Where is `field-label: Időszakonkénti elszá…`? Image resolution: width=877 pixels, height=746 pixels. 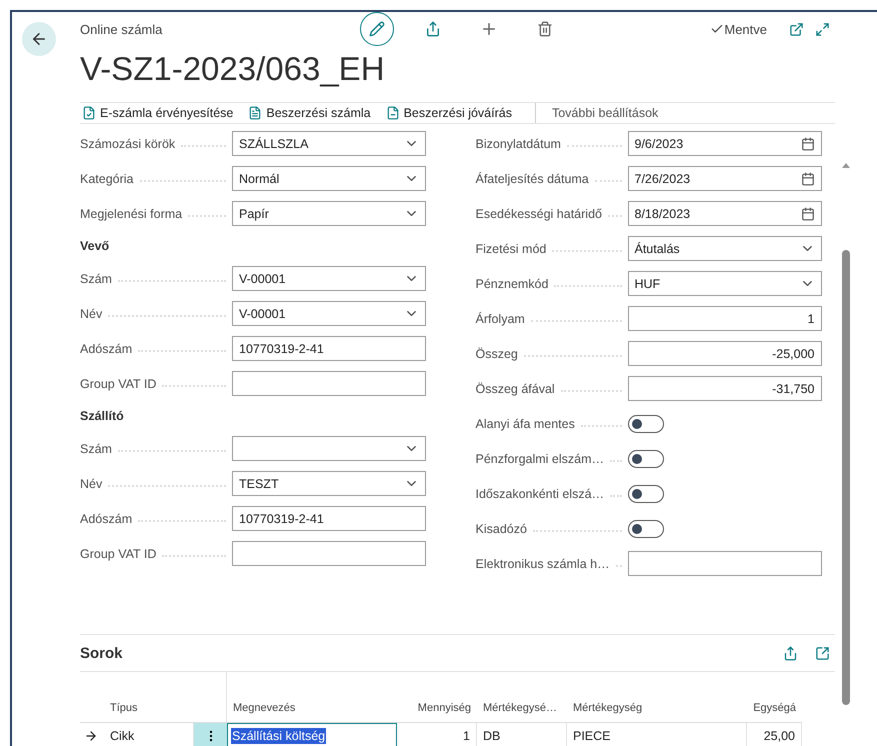 field-label: Időszakonkénti elszá… is located at coordinates (540, 493).